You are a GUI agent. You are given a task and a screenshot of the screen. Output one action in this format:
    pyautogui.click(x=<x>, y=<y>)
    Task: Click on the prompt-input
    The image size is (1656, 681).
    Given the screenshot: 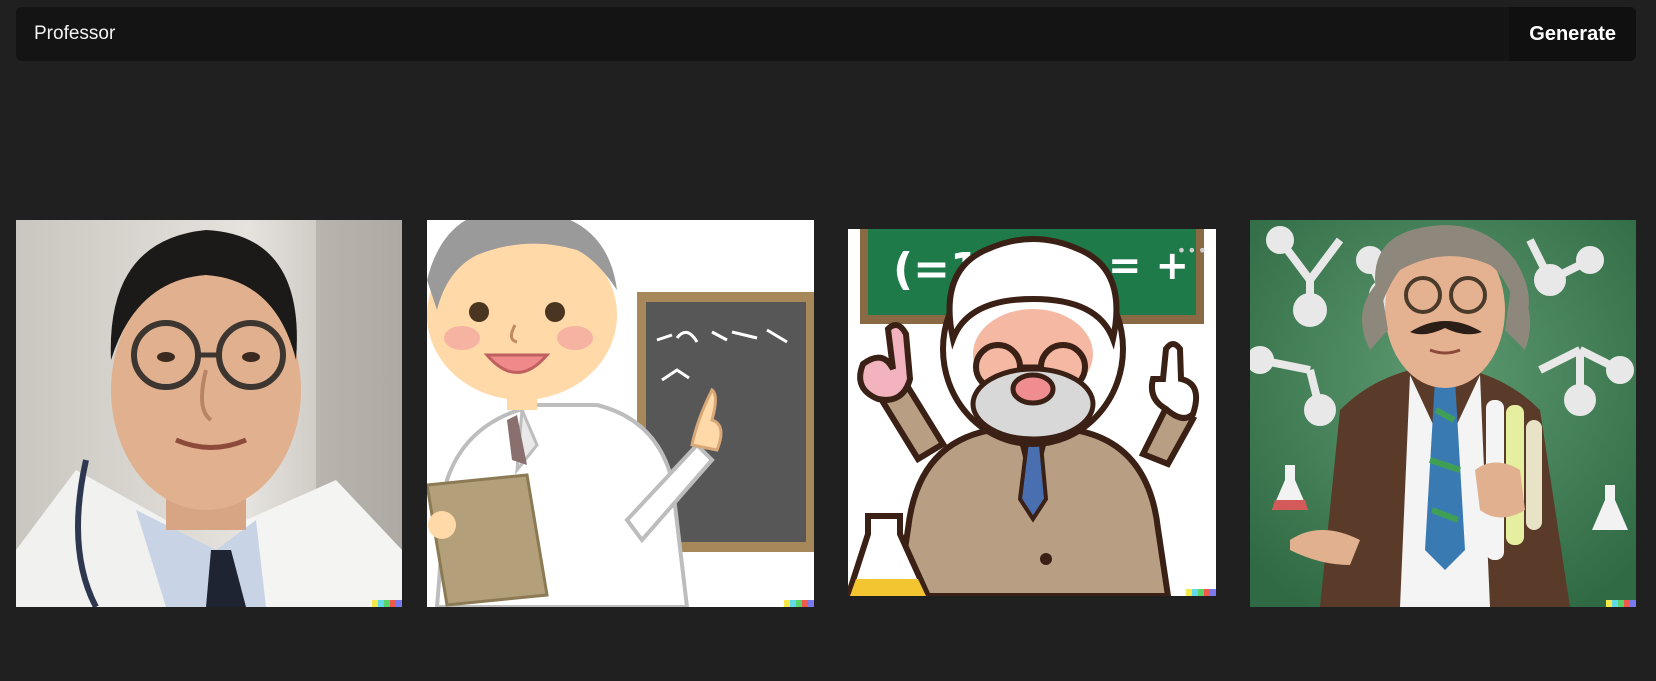 What is the action you would take?
    pyautogui.click(x=763, y=34)
    